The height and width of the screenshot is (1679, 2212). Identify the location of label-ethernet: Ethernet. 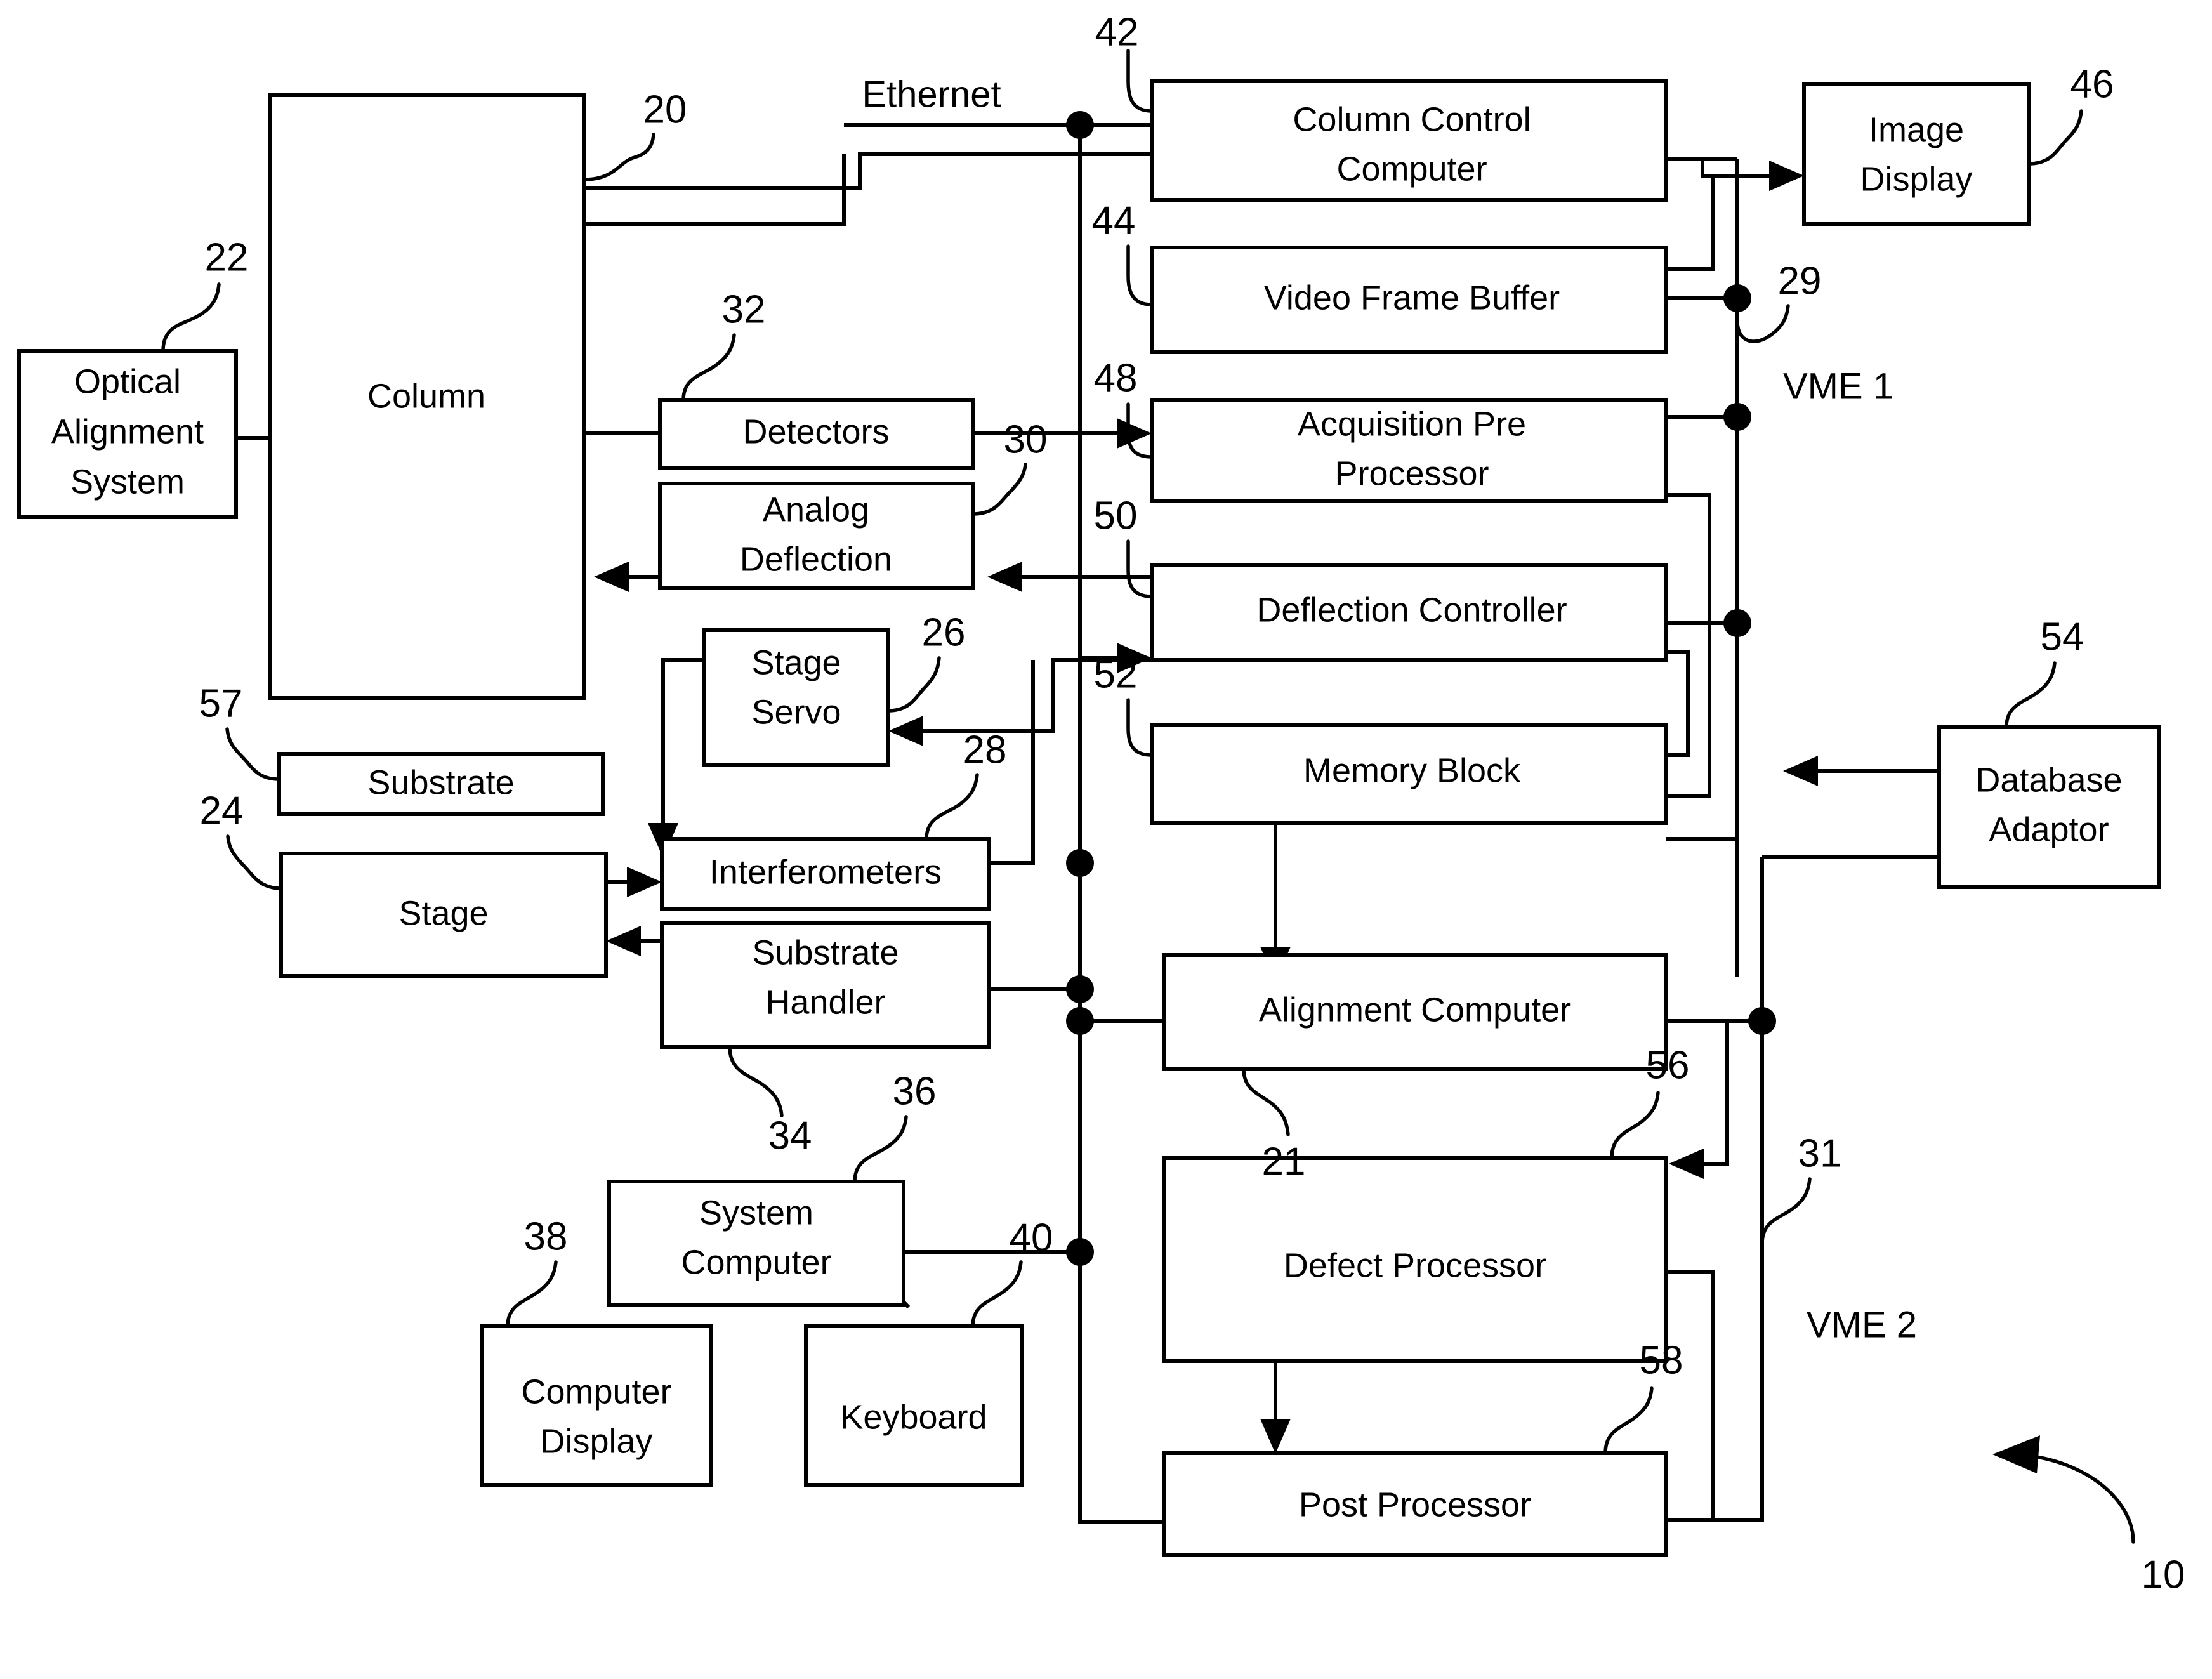
(931, 94).